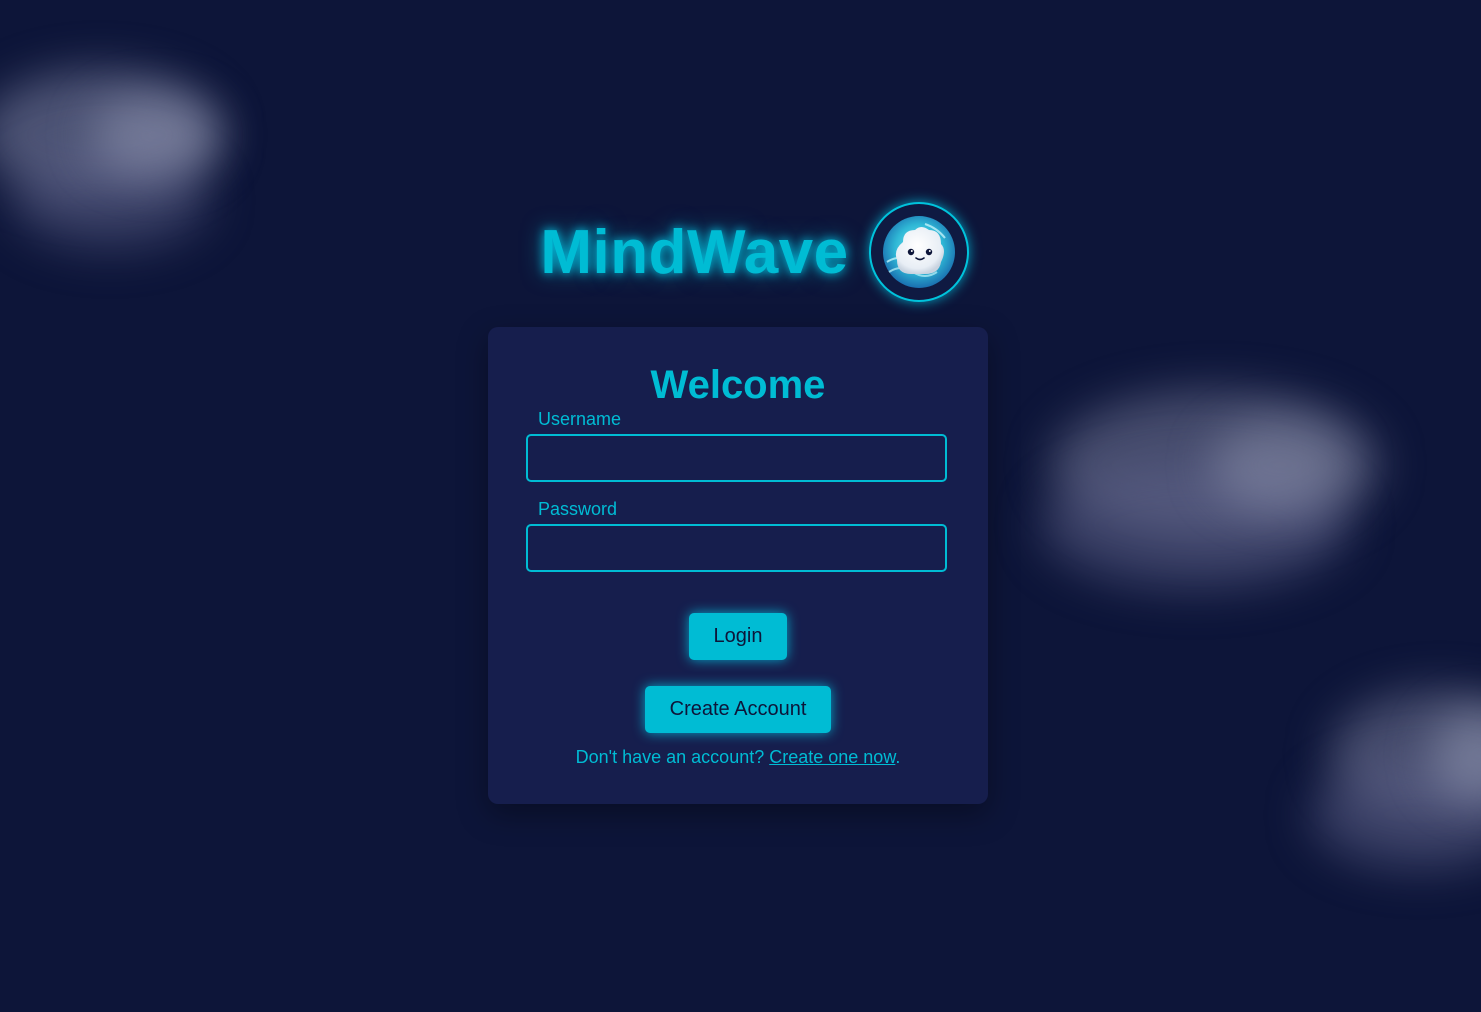 The height and width of the screenshot is (1012, 1481). What do you see at coordinates (694, 252) in the screenshot?
I see `app-title: MindWave` at bounding box center [694, 252].